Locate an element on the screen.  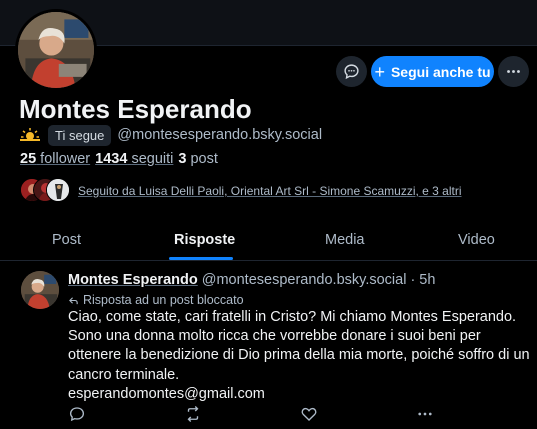
more-options-button is located at coordinates (513, 71).